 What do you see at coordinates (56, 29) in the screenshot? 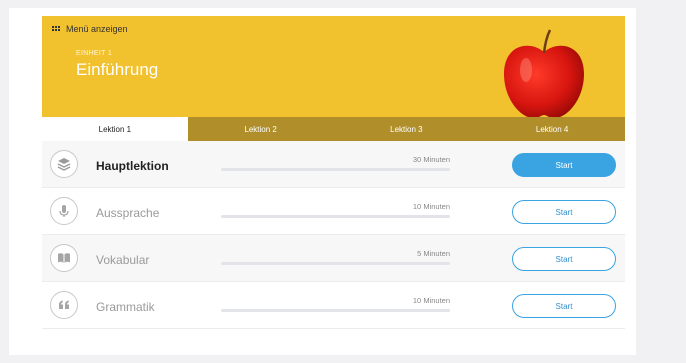
I see `grid-icon` at bounding box center [56, 29].